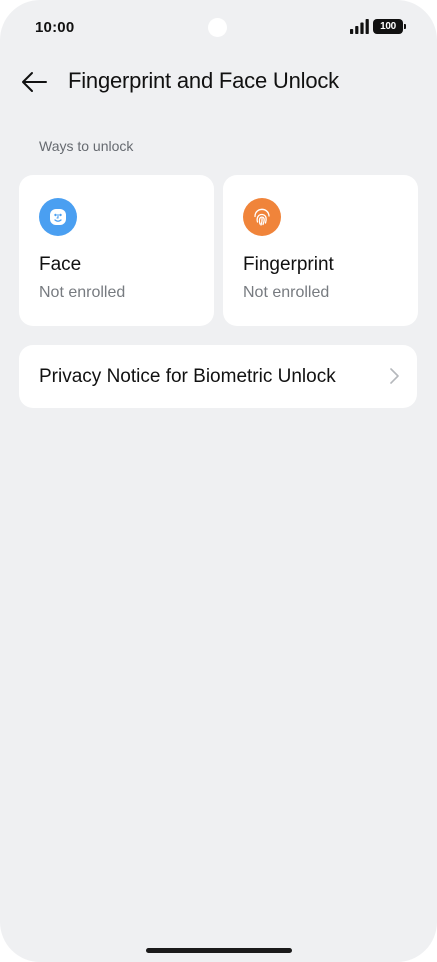  Describe the element at coordinates (86, 146) in the screenshot. I see `section-header: Ways to unlock` at that location.